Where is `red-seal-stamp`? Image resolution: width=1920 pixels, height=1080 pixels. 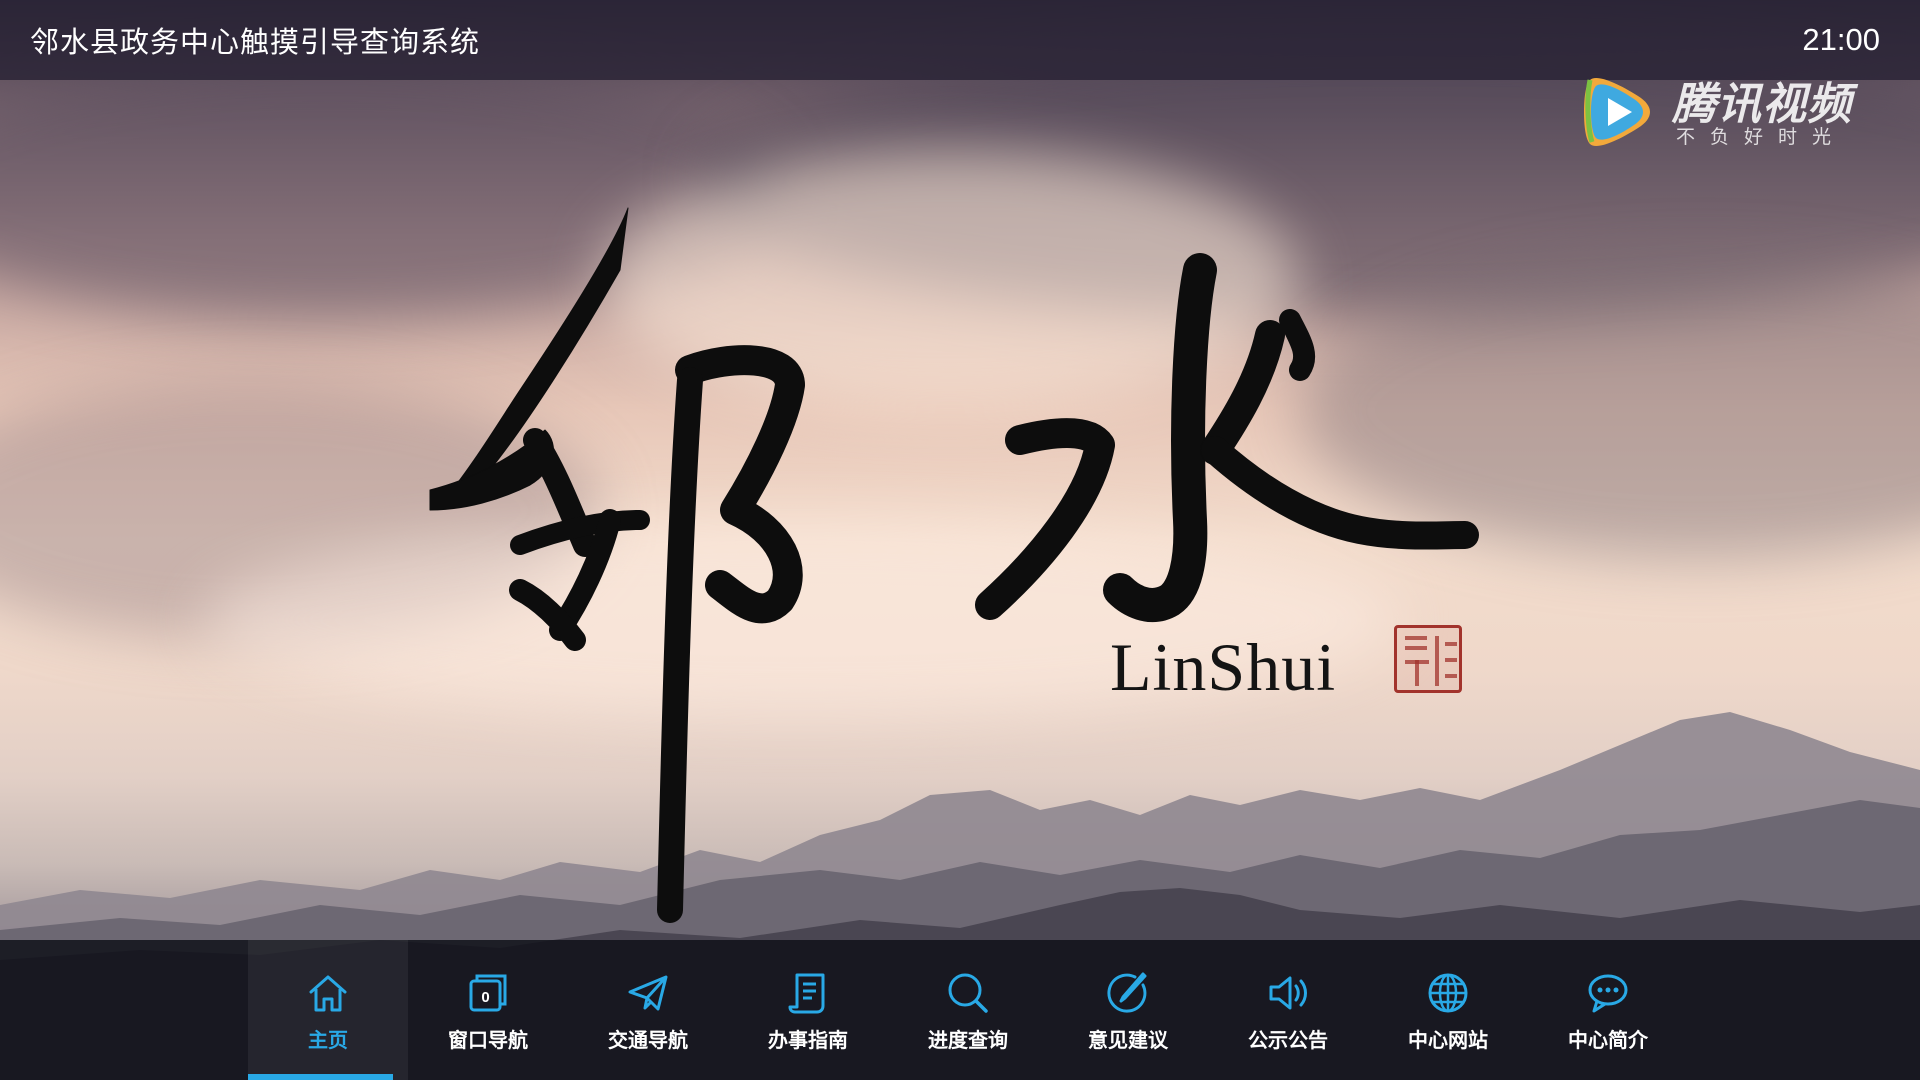
red-seal-stamp is located at coordinates (1428, 659).